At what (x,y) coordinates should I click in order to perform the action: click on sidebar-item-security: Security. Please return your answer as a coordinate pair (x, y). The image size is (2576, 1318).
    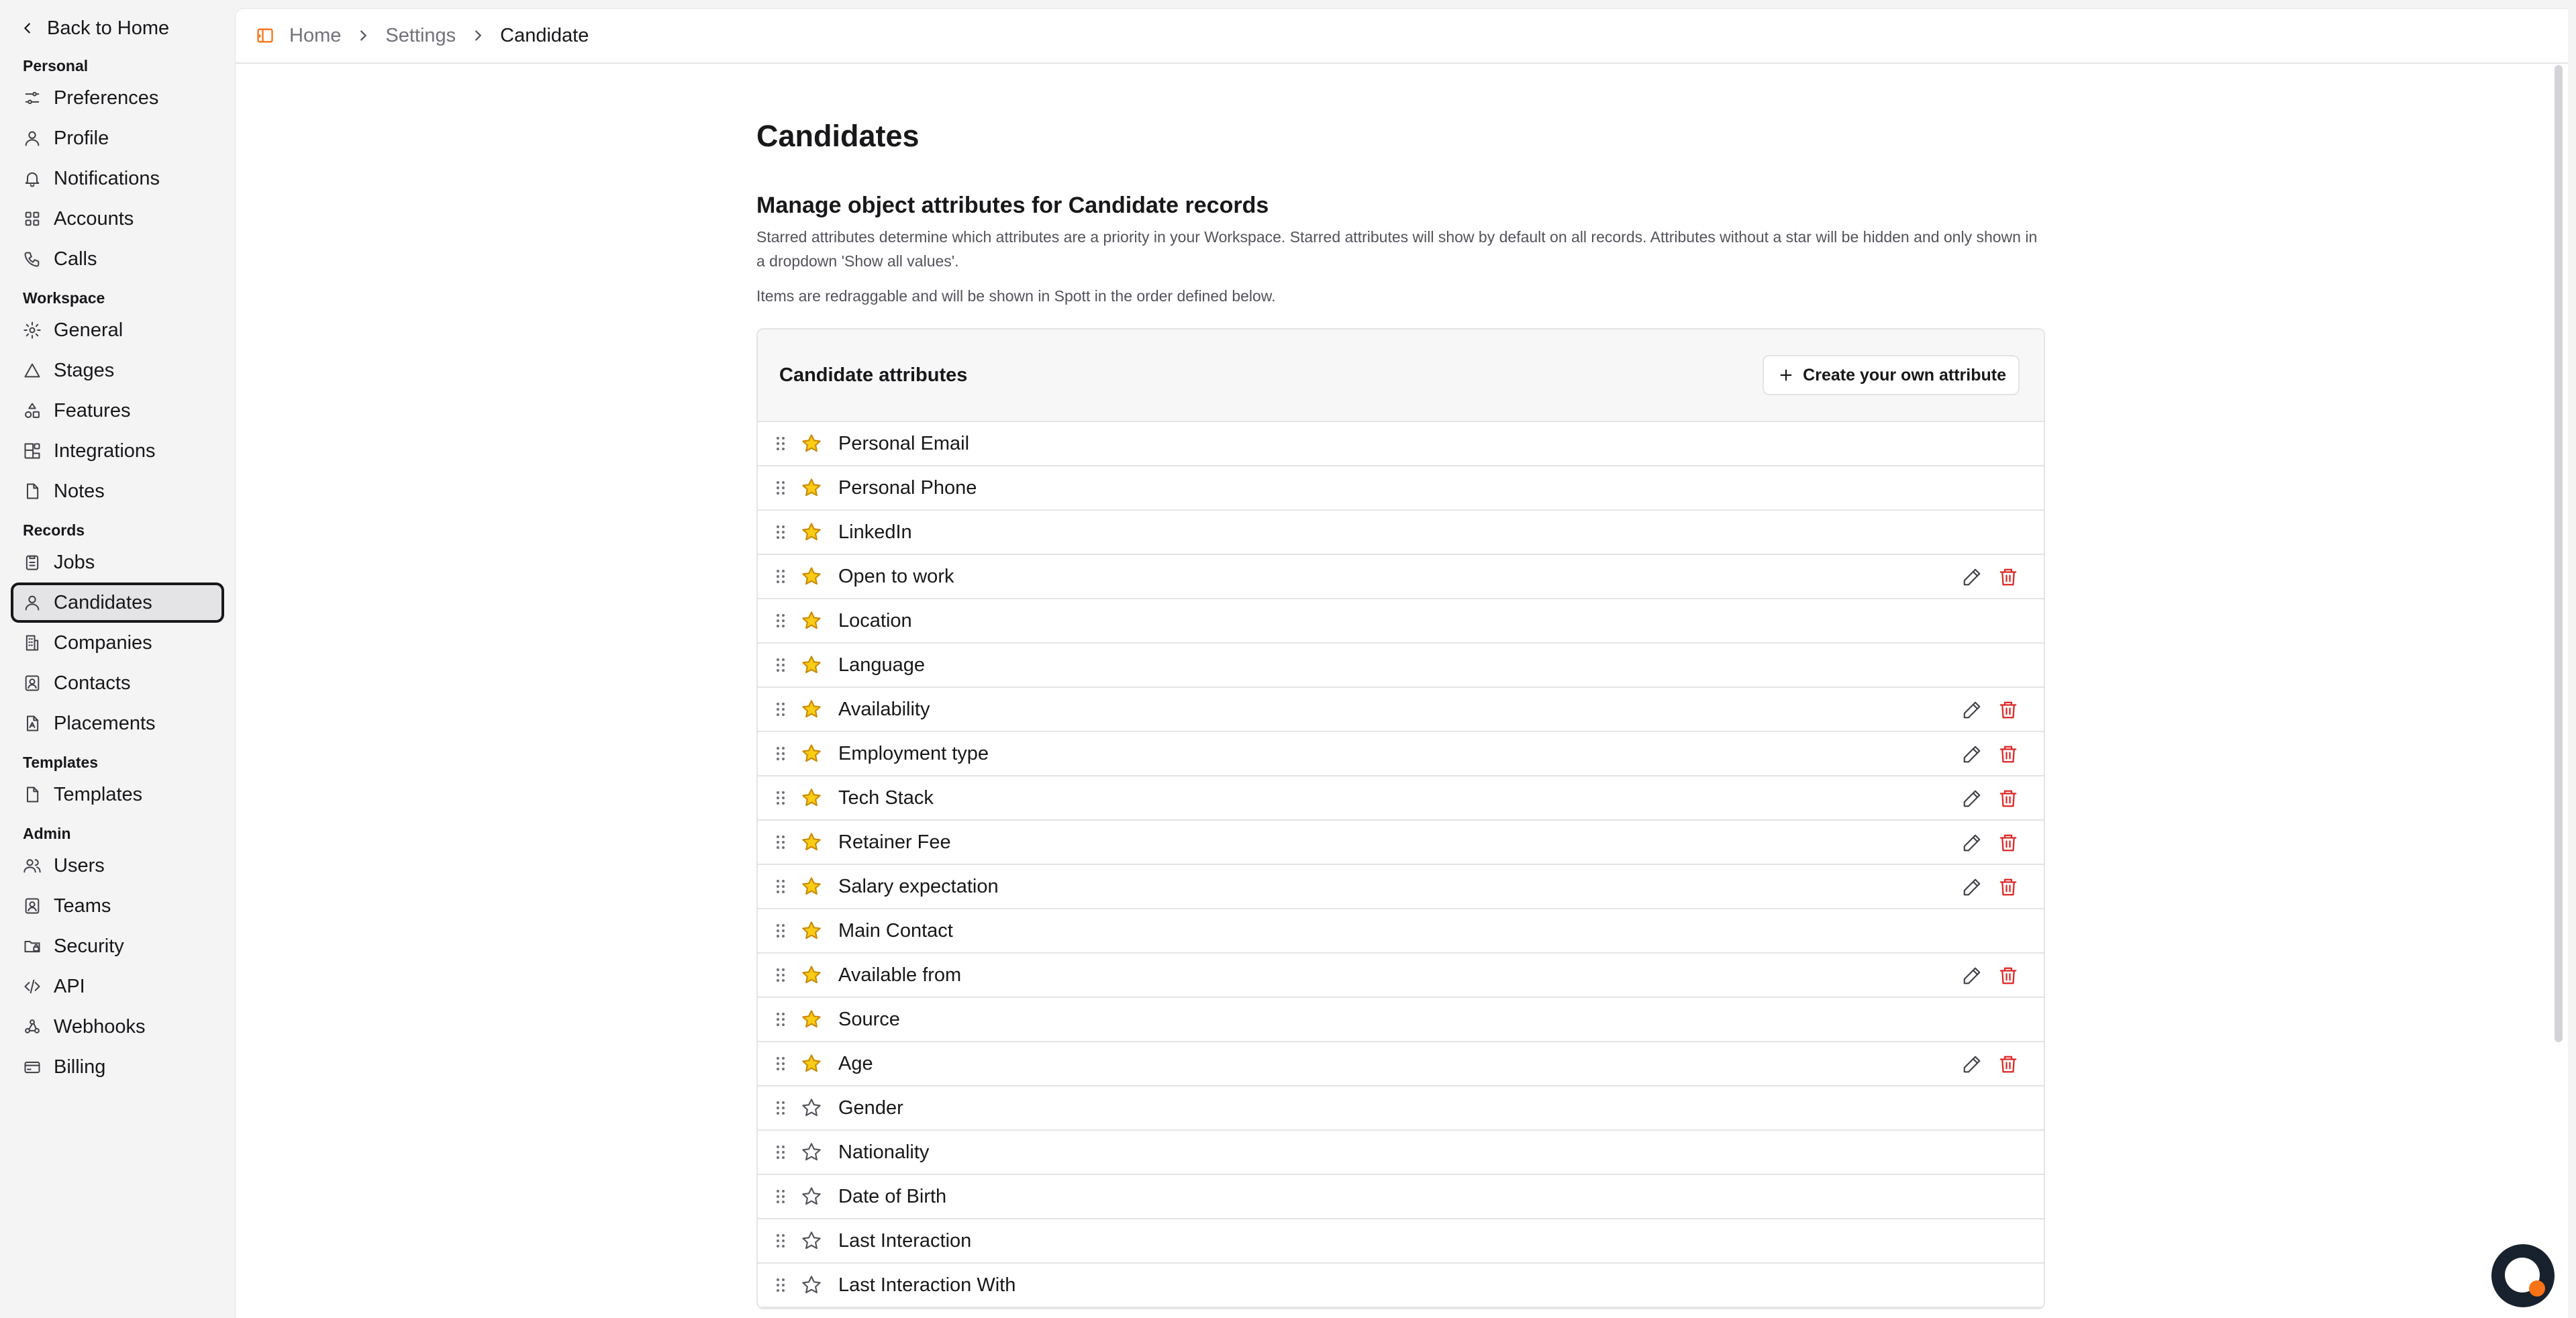
    Looking at the image, I should click on (117, 946).